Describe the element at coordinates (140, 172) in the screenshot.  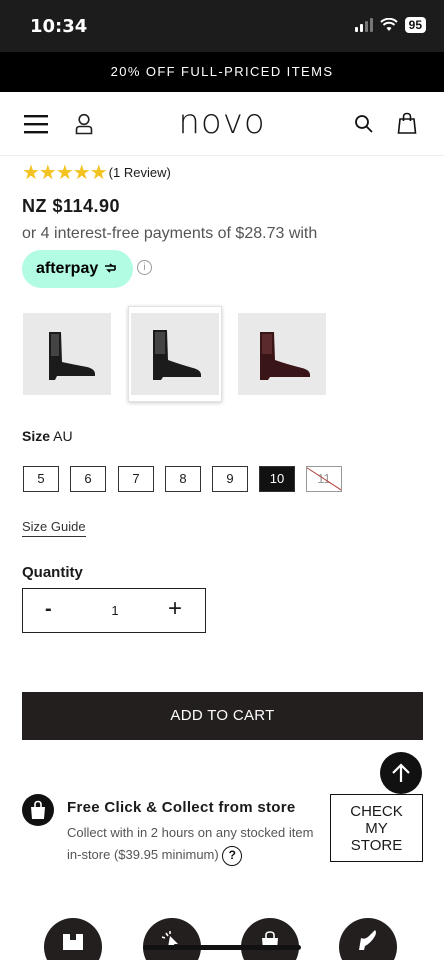
I see `review-count: (1 Review)` at that location.